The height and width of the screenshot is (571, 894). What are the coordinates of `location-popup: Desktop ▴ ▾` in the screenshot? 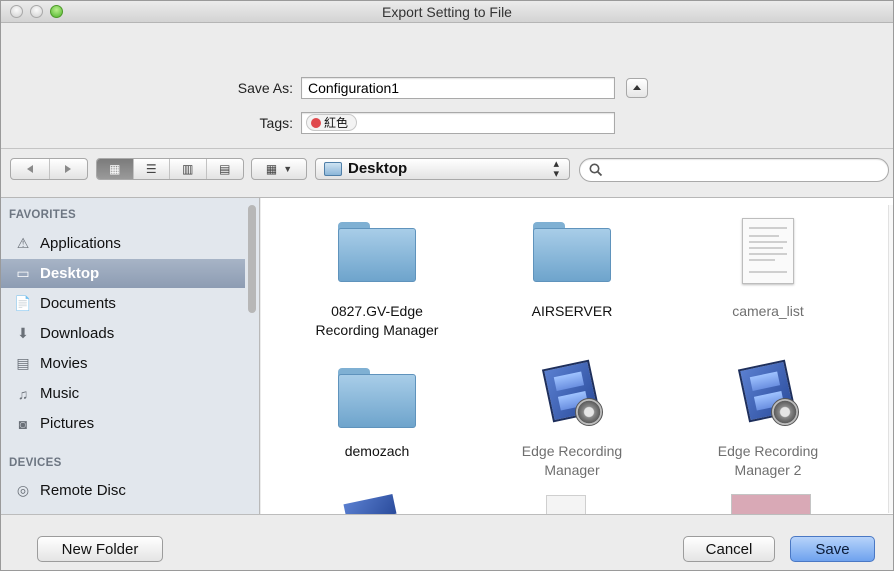 It's located at (442, 169).